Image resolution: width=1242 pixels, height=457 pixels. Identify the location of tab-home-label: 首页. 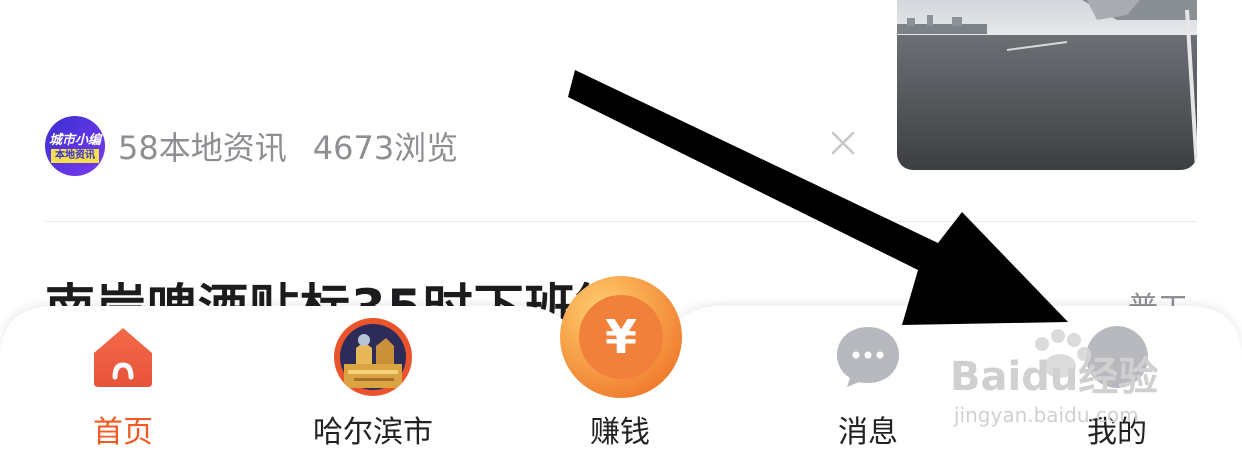
(123, 432).